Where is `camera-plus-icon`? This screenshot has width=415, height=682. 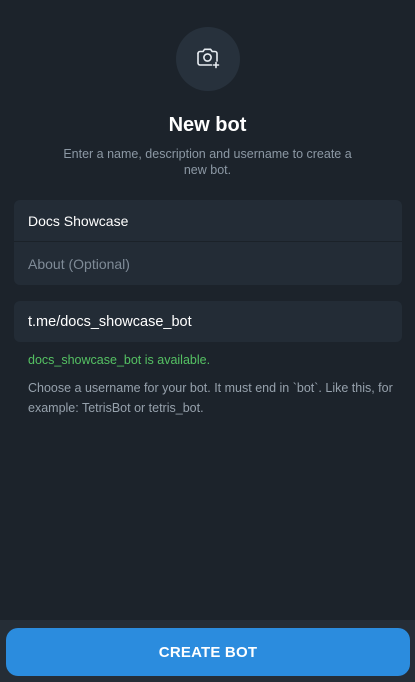 camera-plus-icon is located at coordinates (208, 59).